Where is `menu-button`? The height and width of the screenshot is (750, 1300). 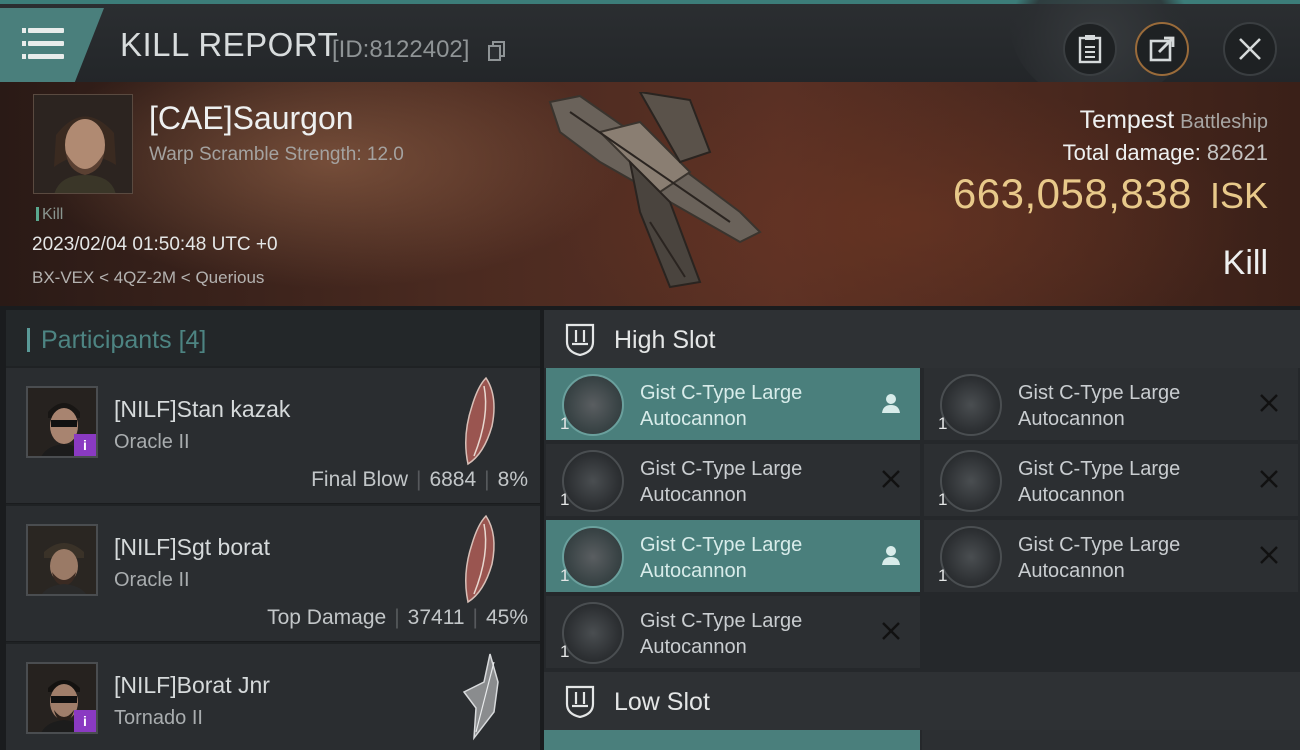 menu-button is located at coordinates (52, 45).